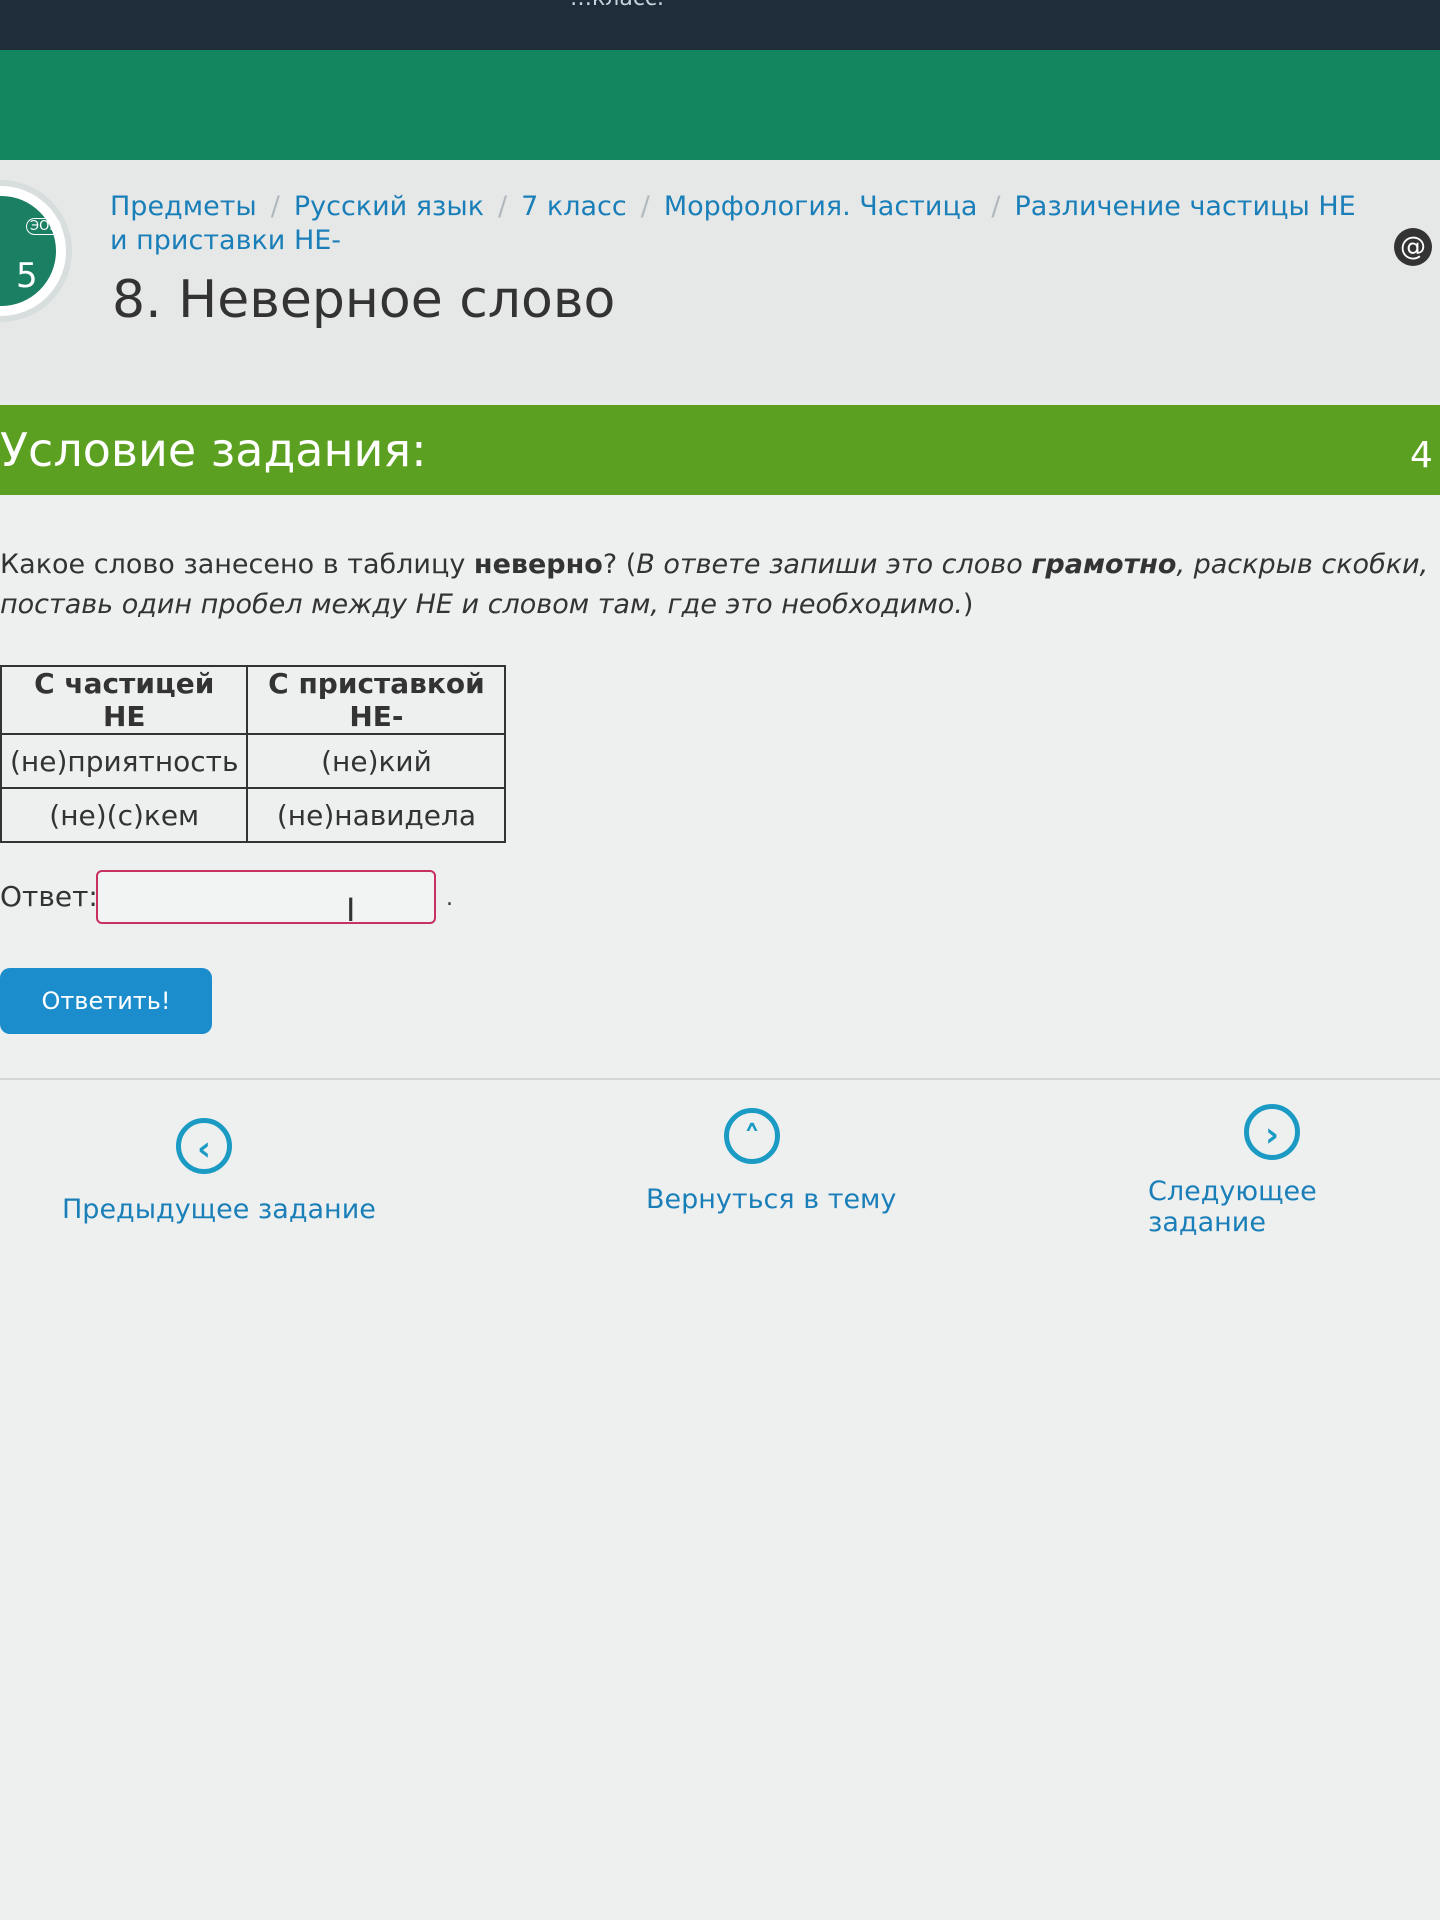 Image resolution: width=1440 pixels, height=1920 pixels. I want to click on window-title-bar: …класс., so click(720, 25).